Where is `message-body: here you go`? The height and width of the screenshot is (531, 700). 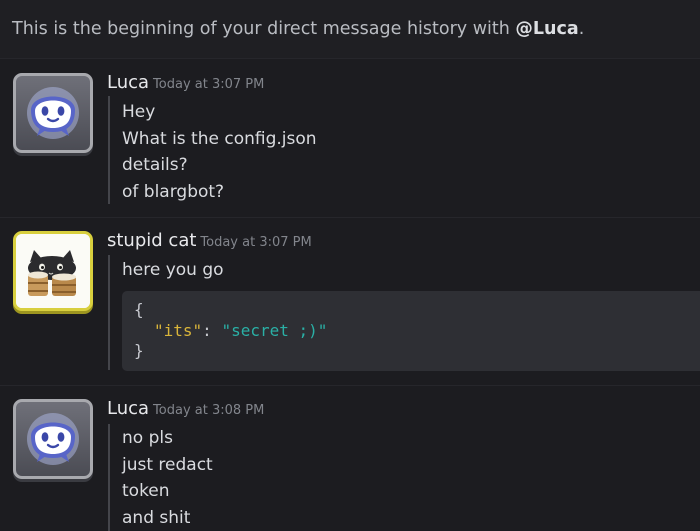 message-body: here you go is located at coordinates (173, 270).